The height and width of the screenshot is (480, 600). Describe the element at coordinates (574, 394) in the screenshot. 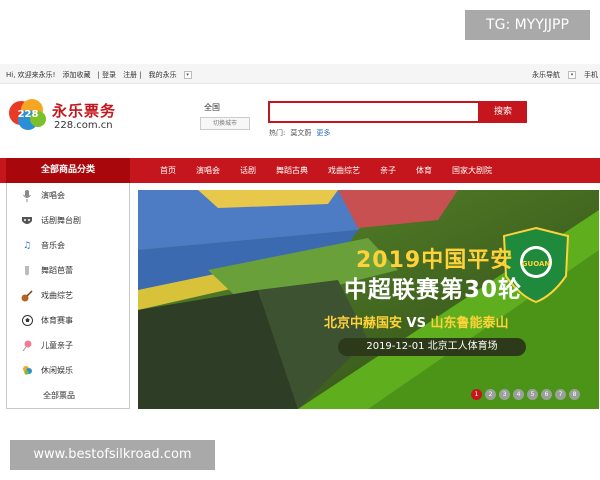

I see `pager-dot: 8` at that location.